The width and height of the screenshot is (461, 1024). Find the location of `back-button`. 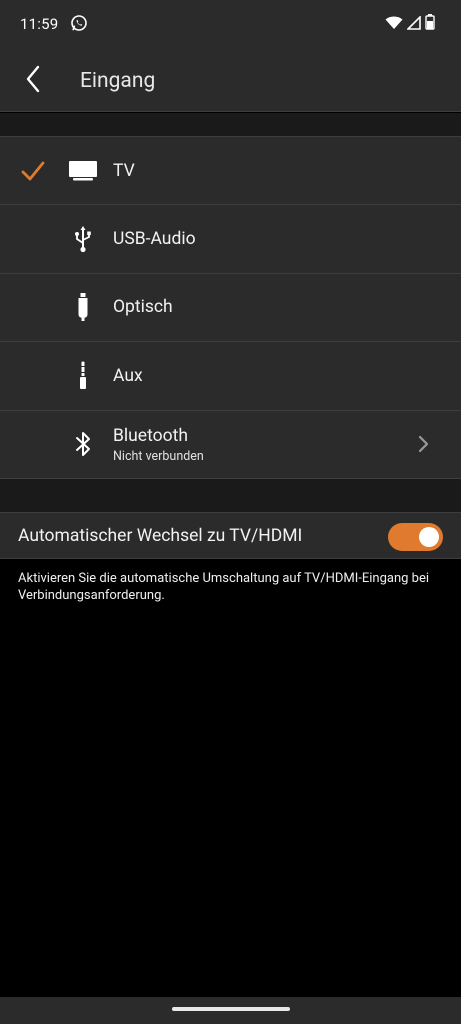

back-button is located at coordinates (33, 81).